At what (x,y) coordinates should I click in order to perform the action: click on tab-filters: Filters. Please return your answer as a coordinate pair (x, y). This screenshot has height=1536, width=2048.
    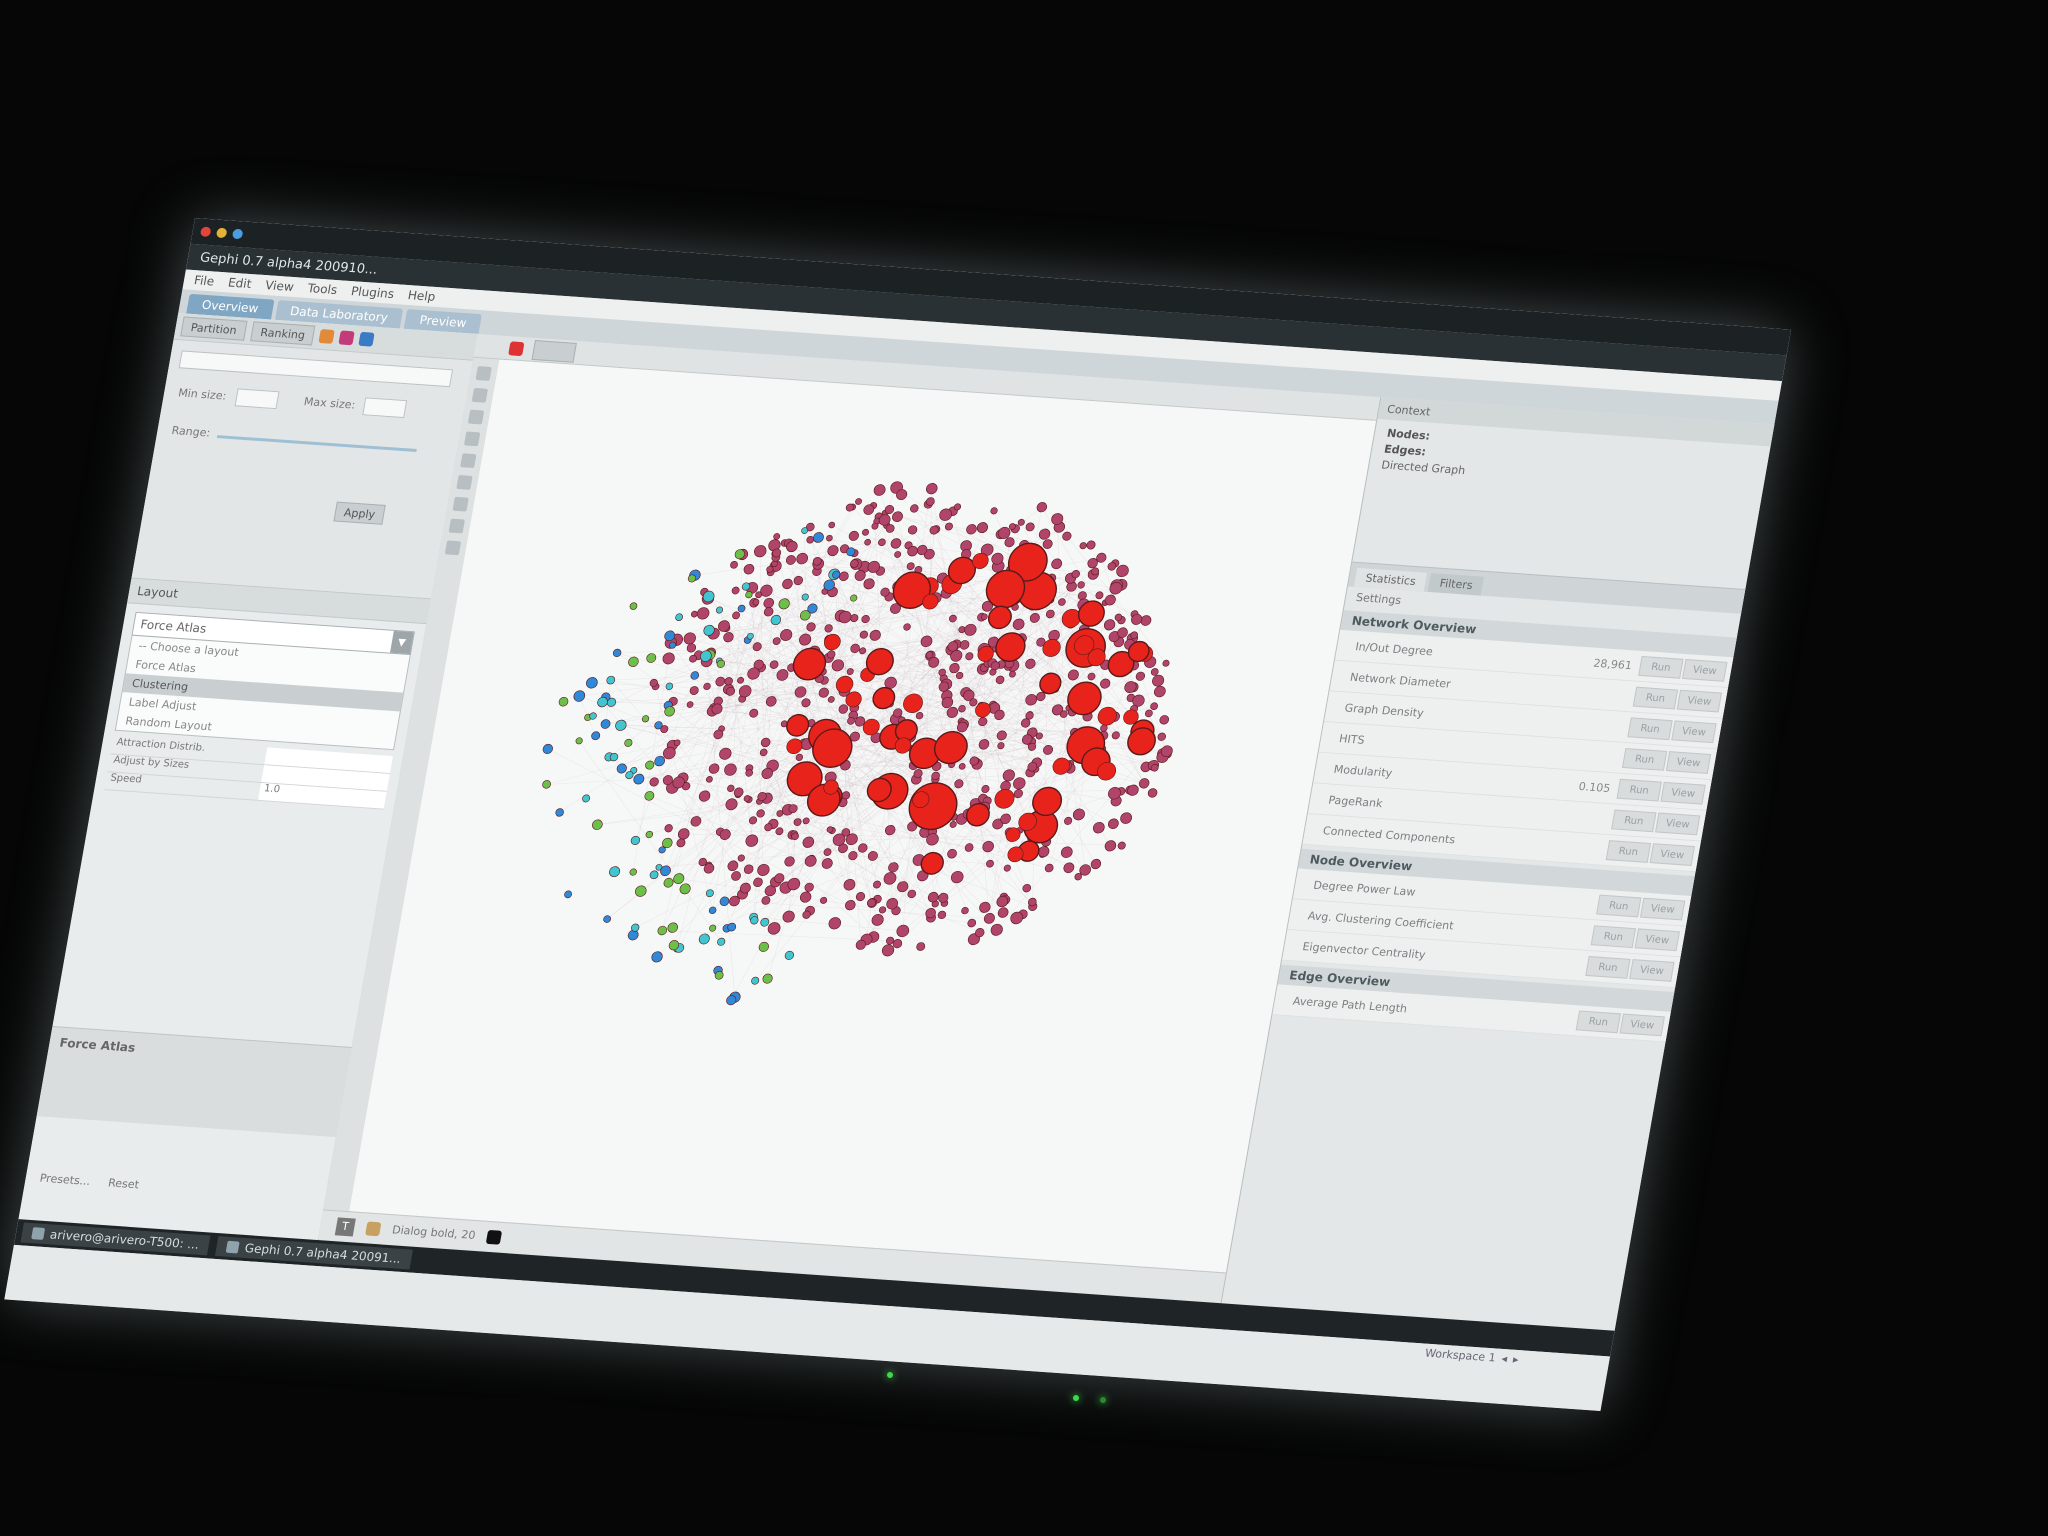
    Looking at the image, I should click on (1456, 584).